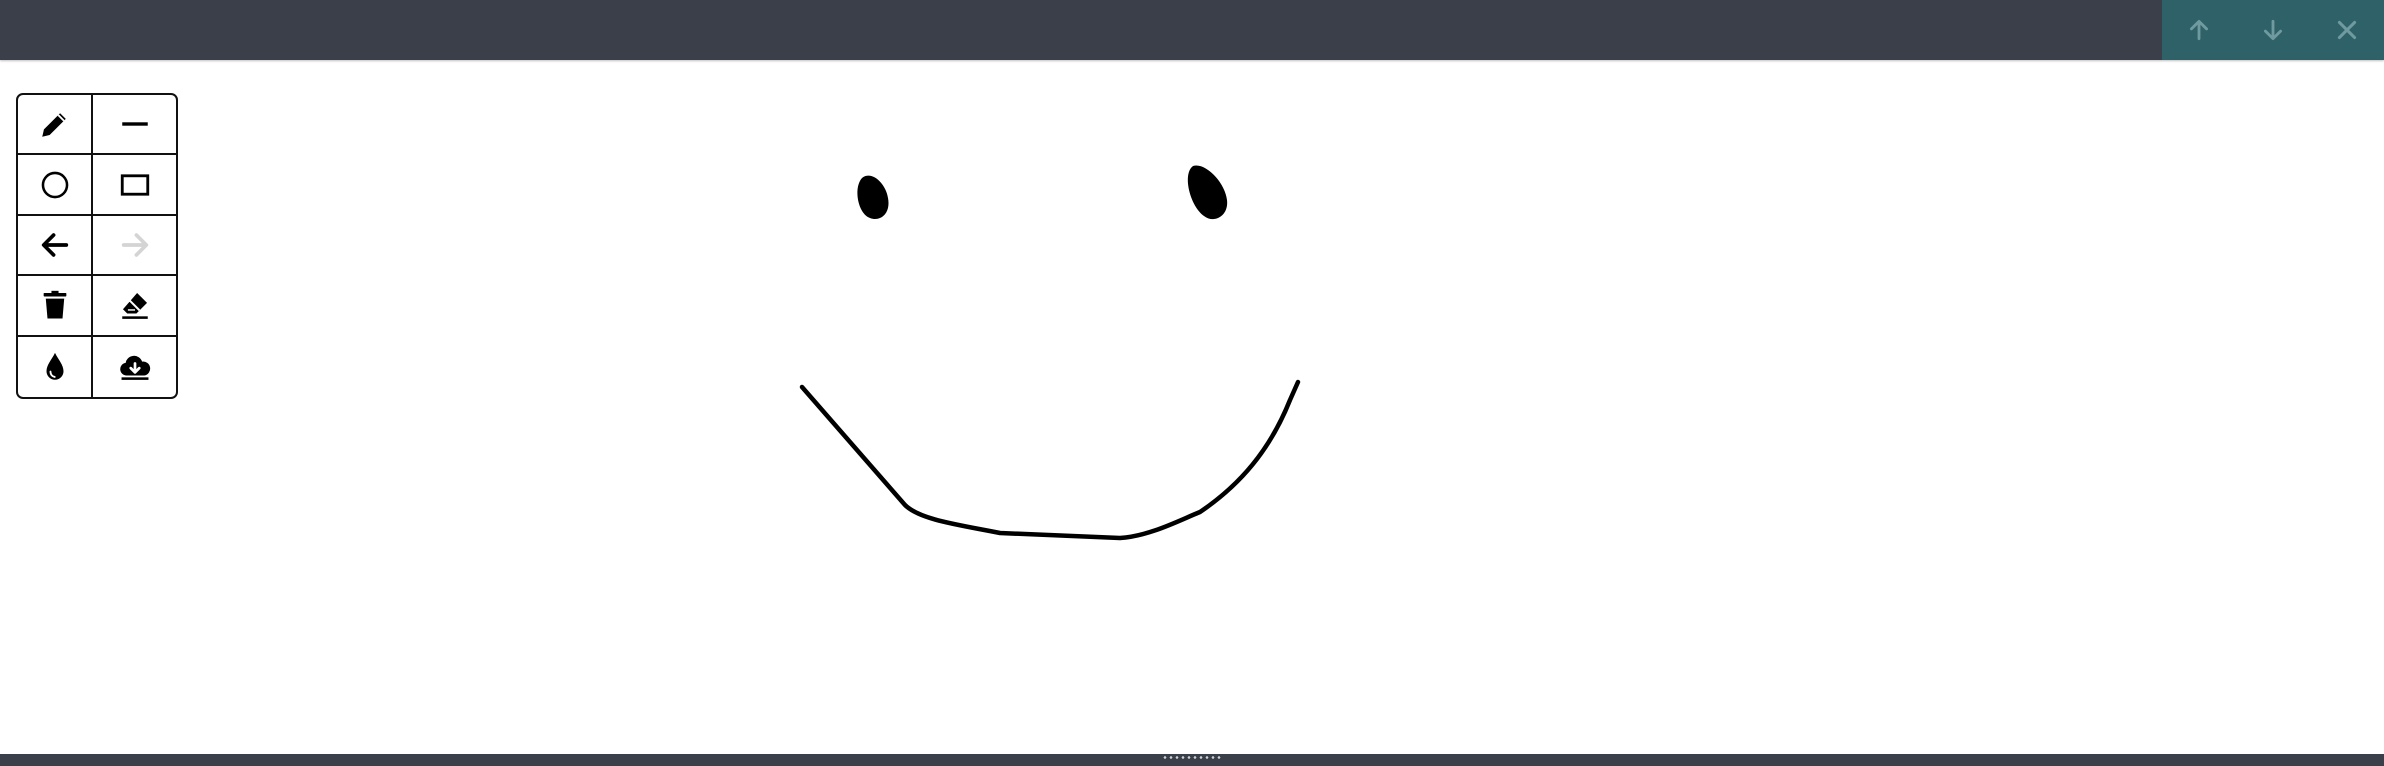  What do you see at coordinates (1050, 460) in the screenshot?
I see `smile-stroke` at bounding box center [1050, 460].